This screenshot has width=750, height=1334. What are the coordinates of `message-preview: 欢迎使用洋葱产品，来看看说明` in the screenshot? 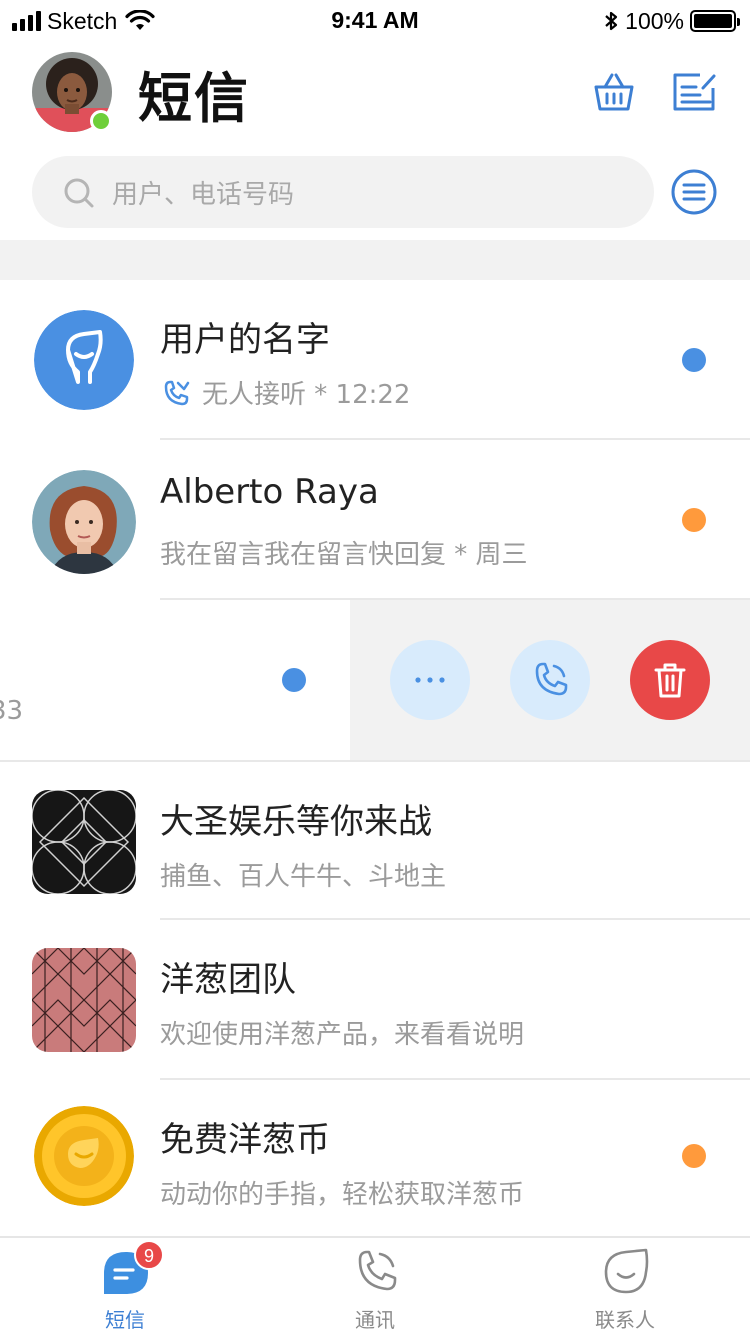 It's located at (342, 1035).